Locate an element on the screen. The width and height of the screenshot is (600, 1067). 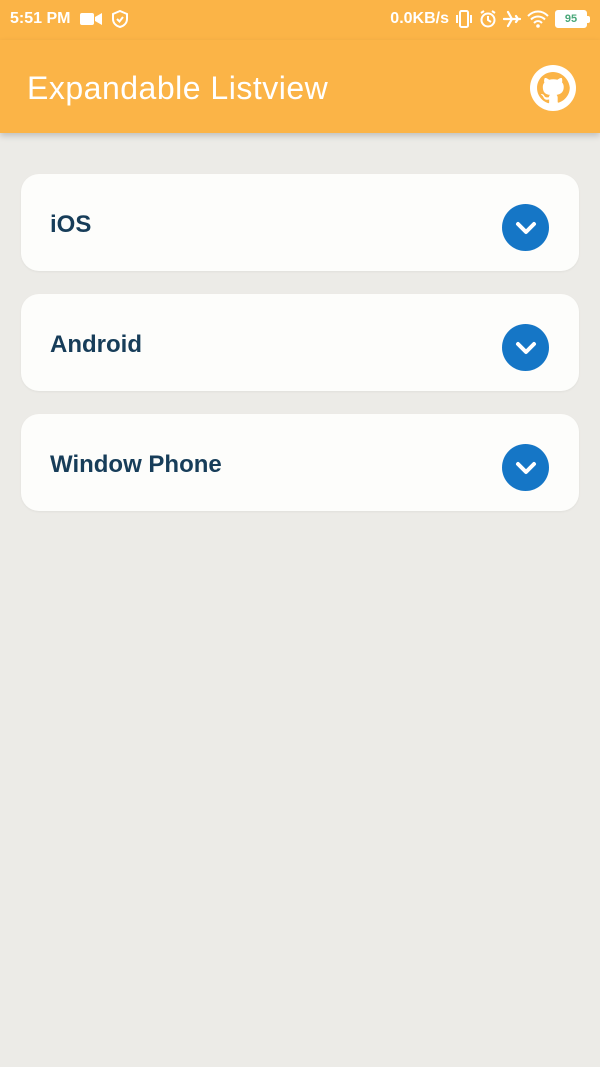
list-item-android: Android is located at coordinates (300, 342).